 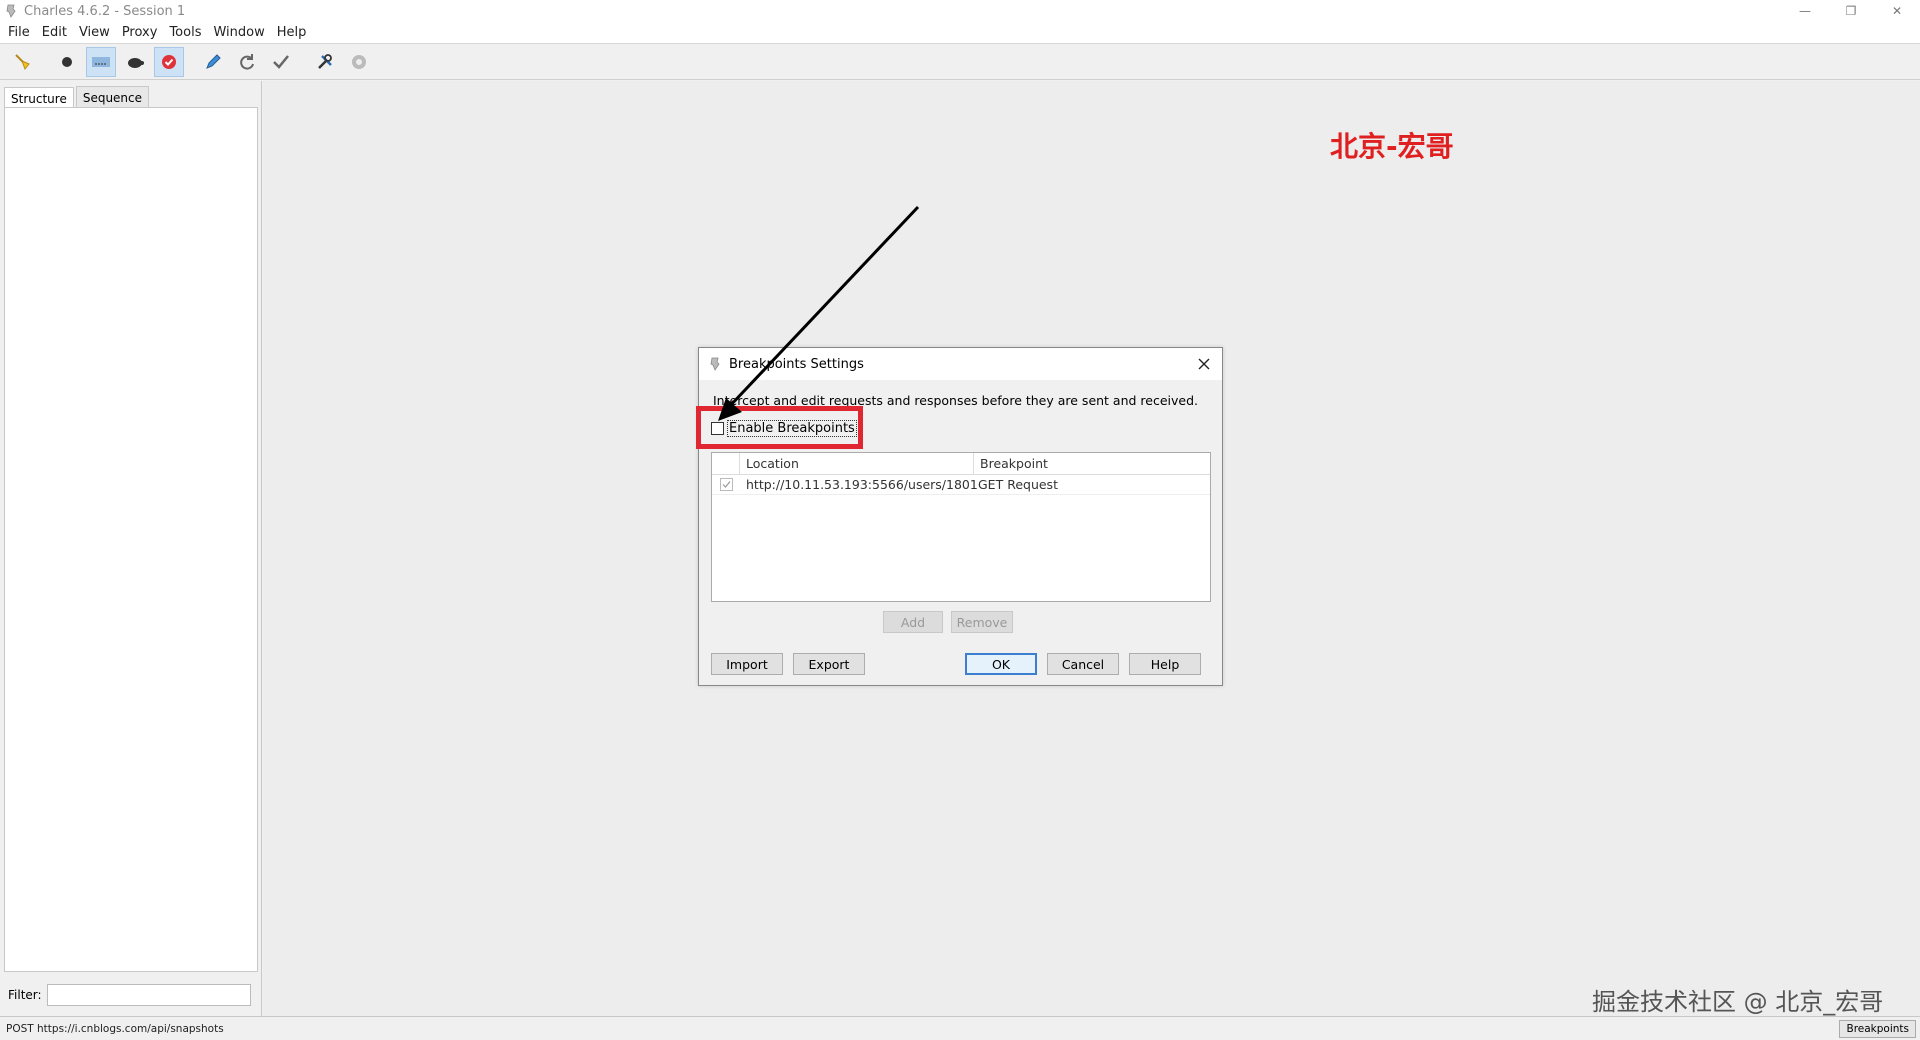 What do you see at coordinates (359, 62) in the screenshot?
I see `settings-icon` at bounding box center [359, 62].